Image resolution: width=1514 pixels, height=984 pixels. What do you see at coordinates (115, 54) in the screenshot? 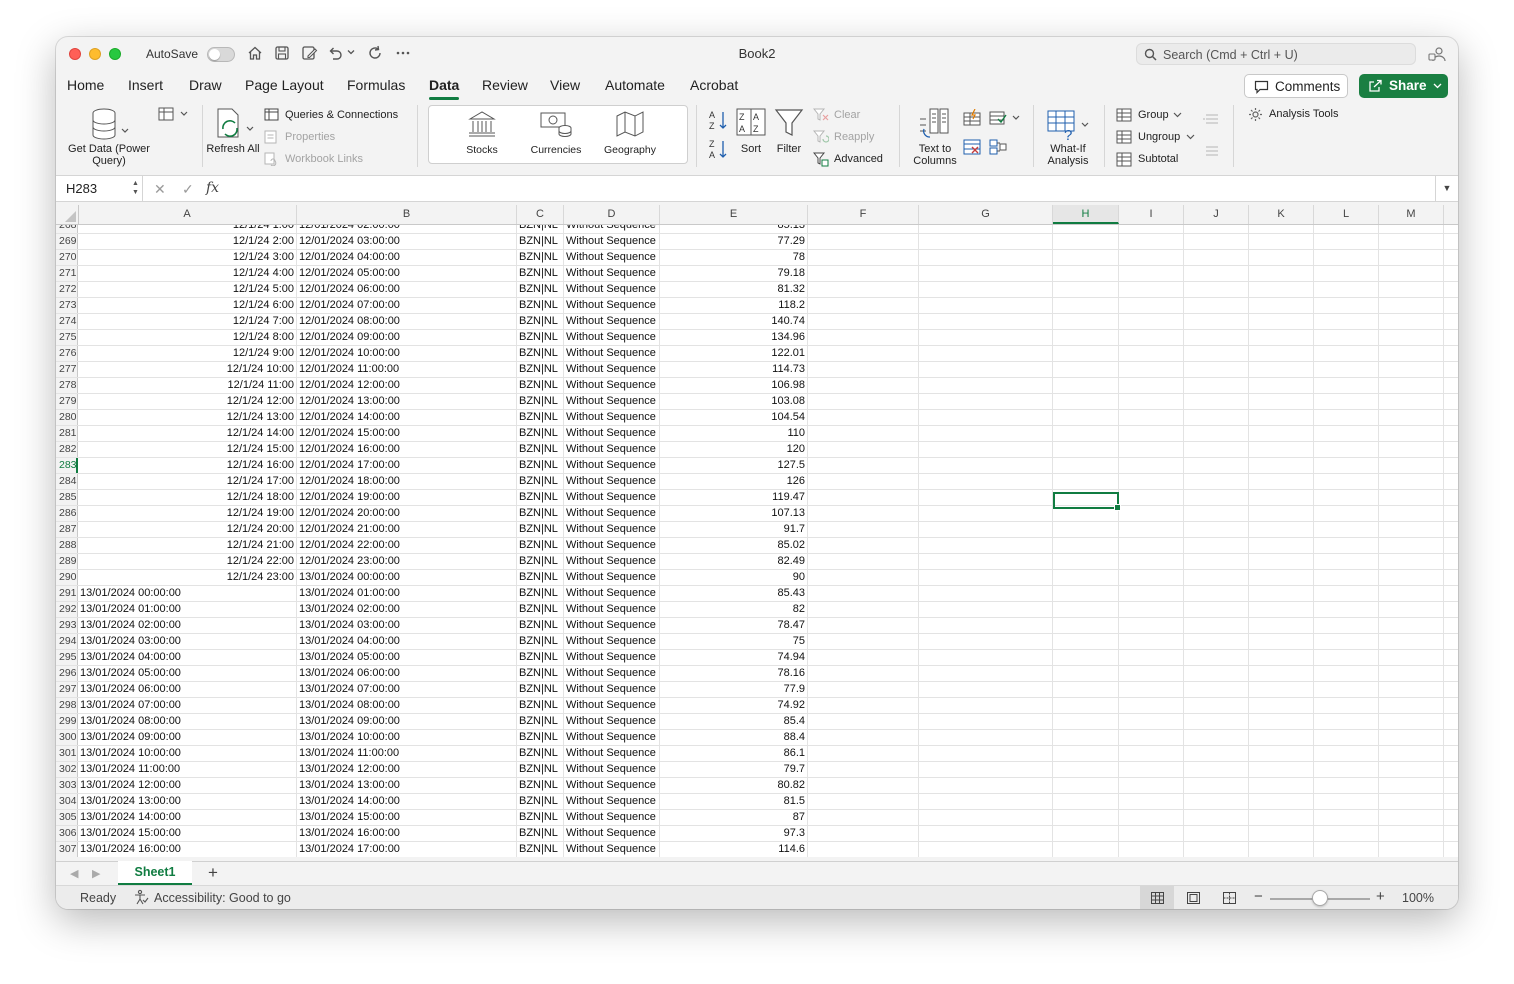
I see `zoom-window-button` at bounding box center [115, 54].